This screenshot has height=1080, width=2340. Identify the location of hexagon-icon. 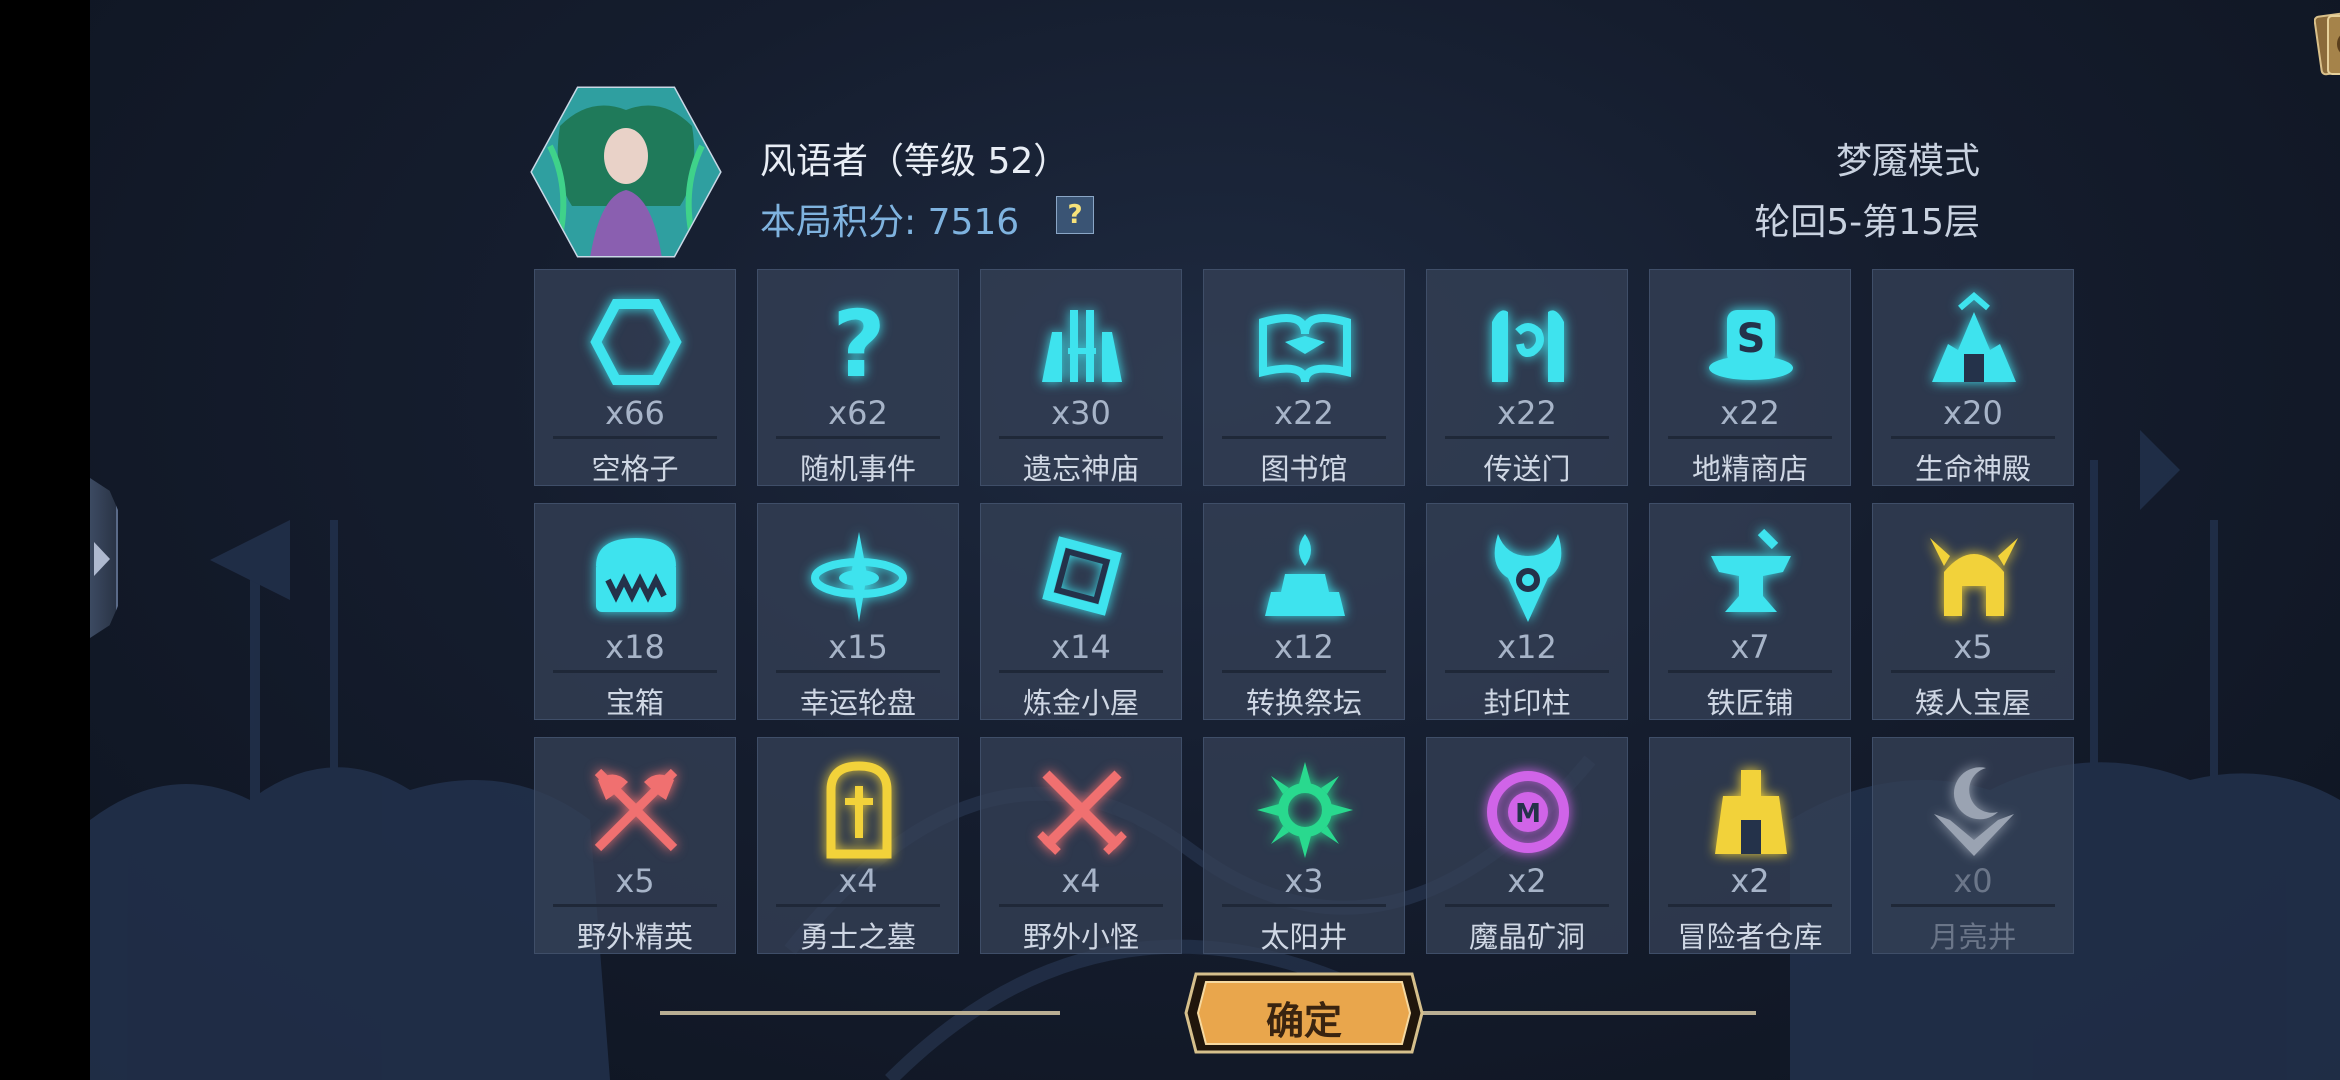
(636, 342).